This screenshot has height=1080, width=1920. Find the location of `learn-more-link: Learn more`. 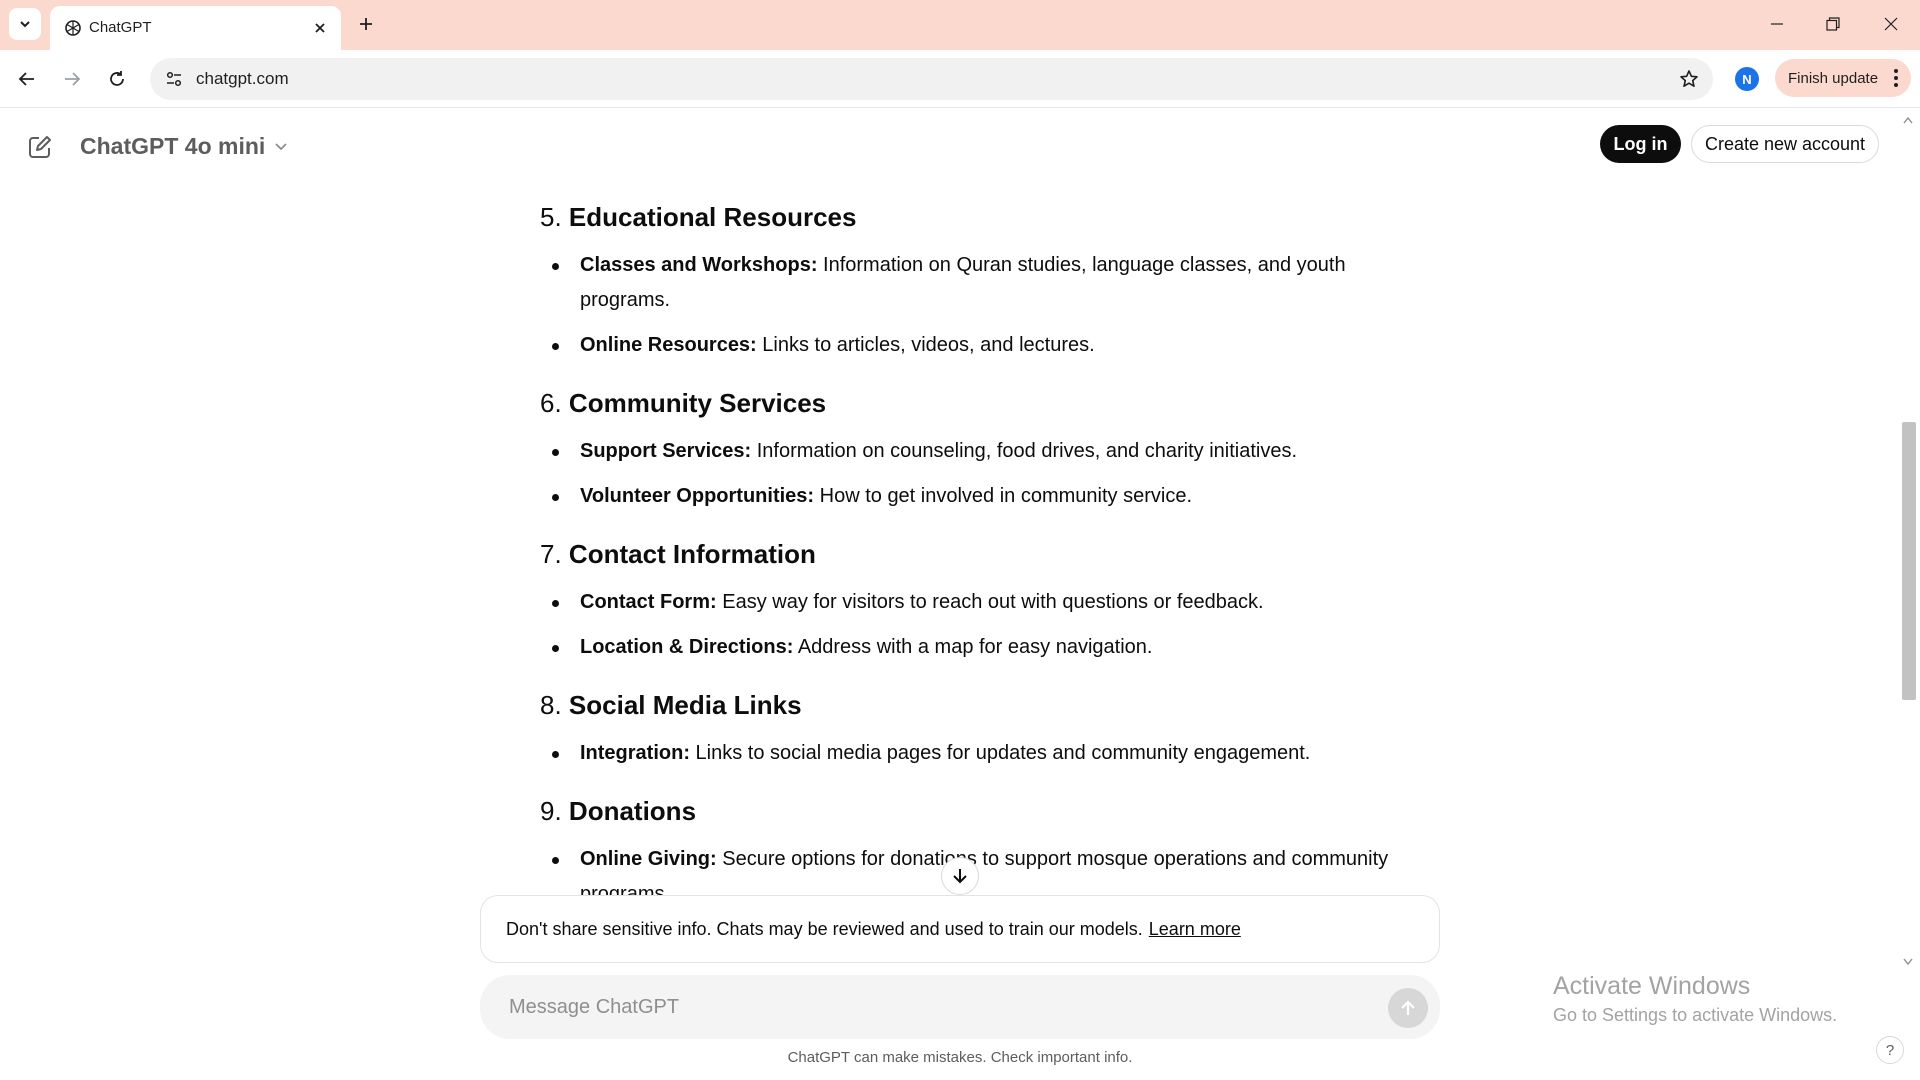

learn-more-link: Learn more is located at coordinates (1195, 929).